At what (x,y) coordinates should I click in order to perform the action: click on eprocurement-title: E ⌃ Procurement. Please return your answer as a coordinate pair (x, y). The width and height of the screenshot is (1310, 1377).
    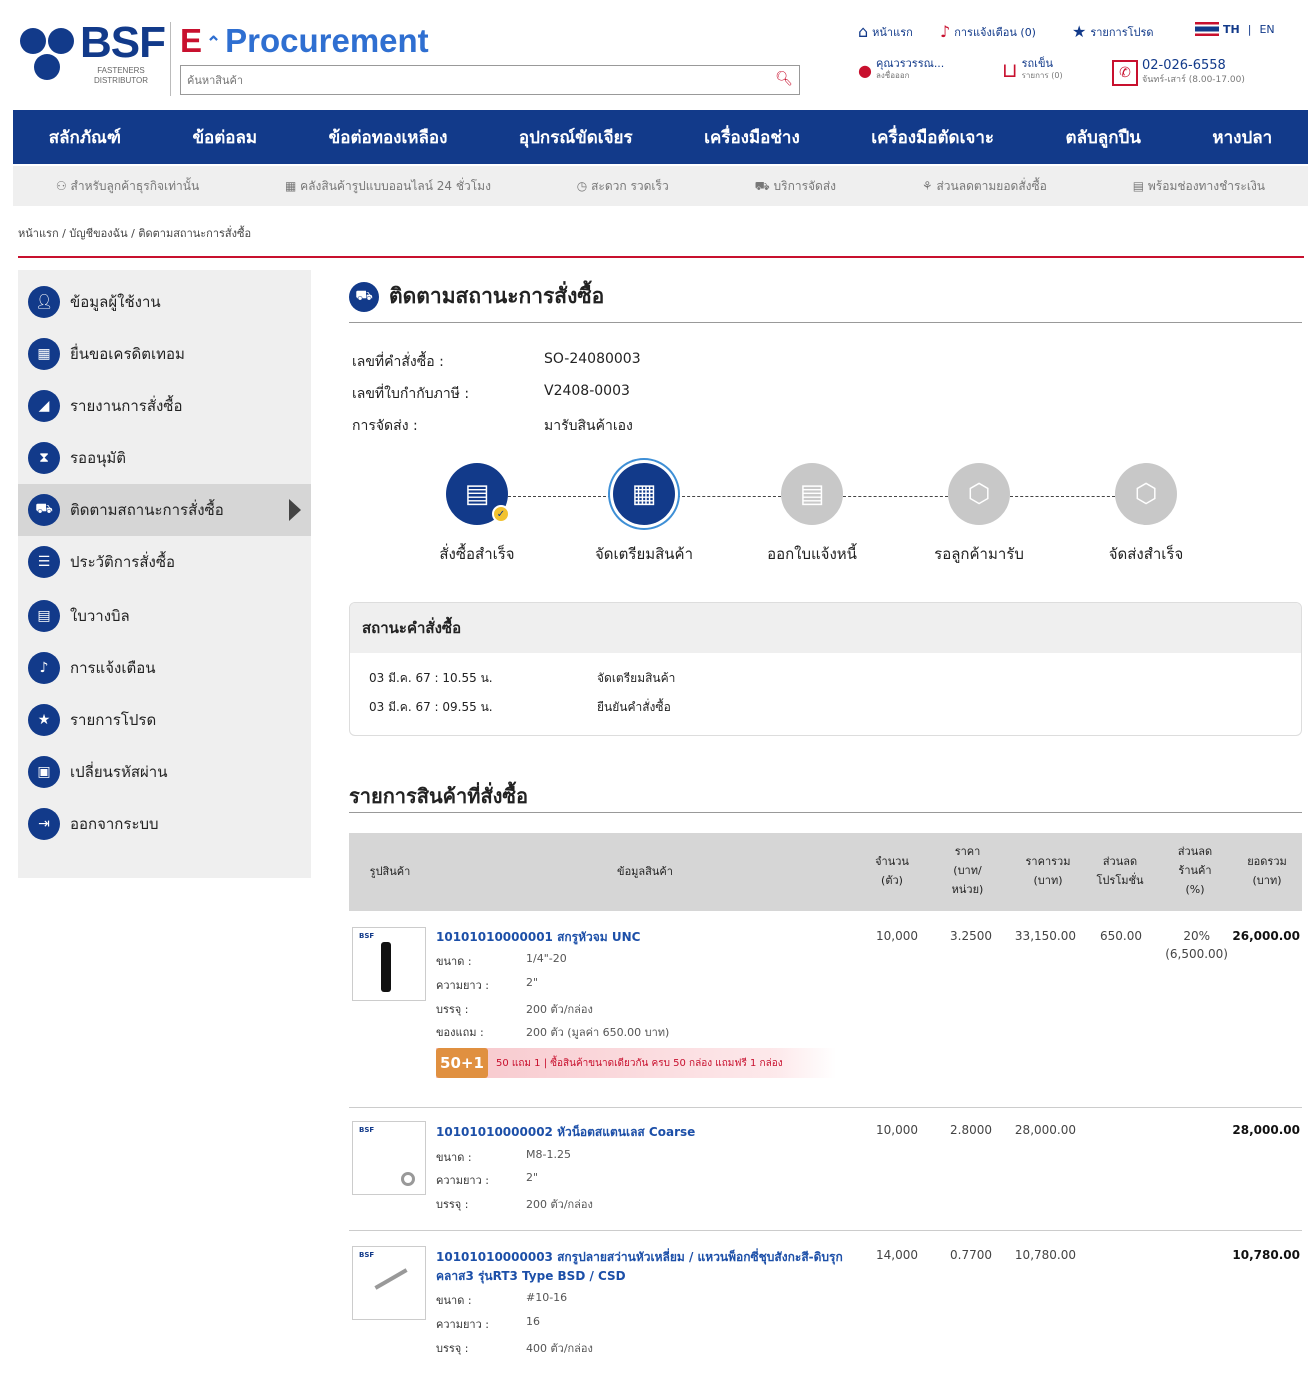
    Looking at the image, I should click on (304, 41).